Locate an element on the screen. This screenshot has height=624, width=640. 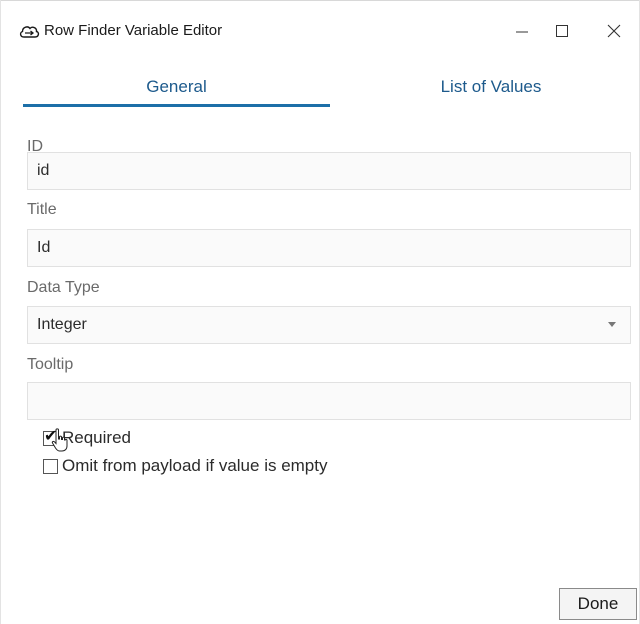
cloud-app-icon is located at coordinates (29, 32).